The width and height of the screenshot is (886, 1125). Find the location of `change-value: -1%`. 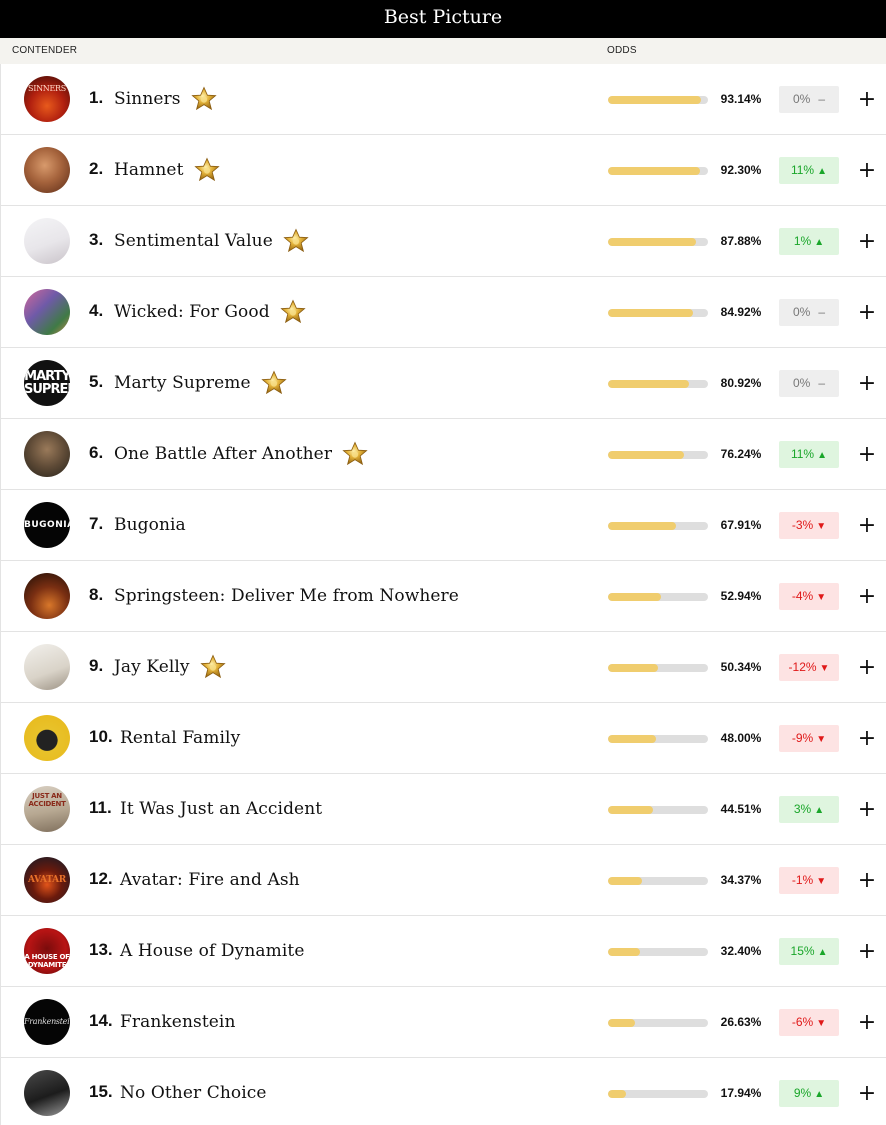

change-value: -1% is located at coordinates (802, 880).